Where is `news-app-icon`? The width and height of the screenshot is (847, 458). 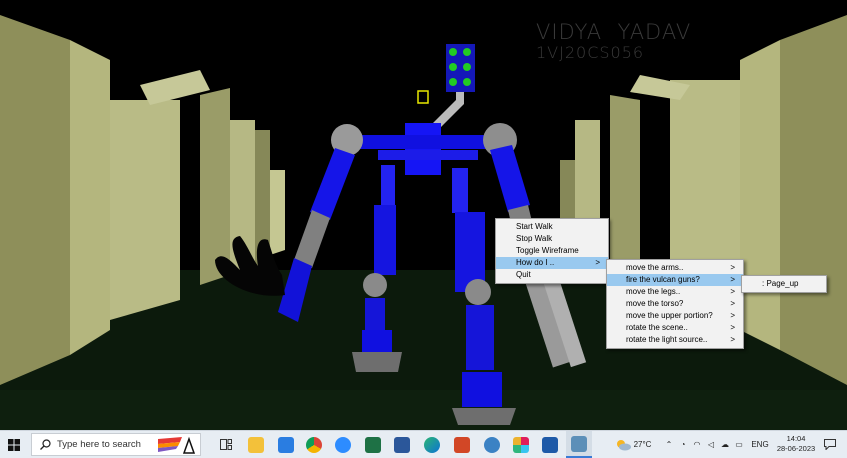
news-app-icon is located at coordinates (550, 444).